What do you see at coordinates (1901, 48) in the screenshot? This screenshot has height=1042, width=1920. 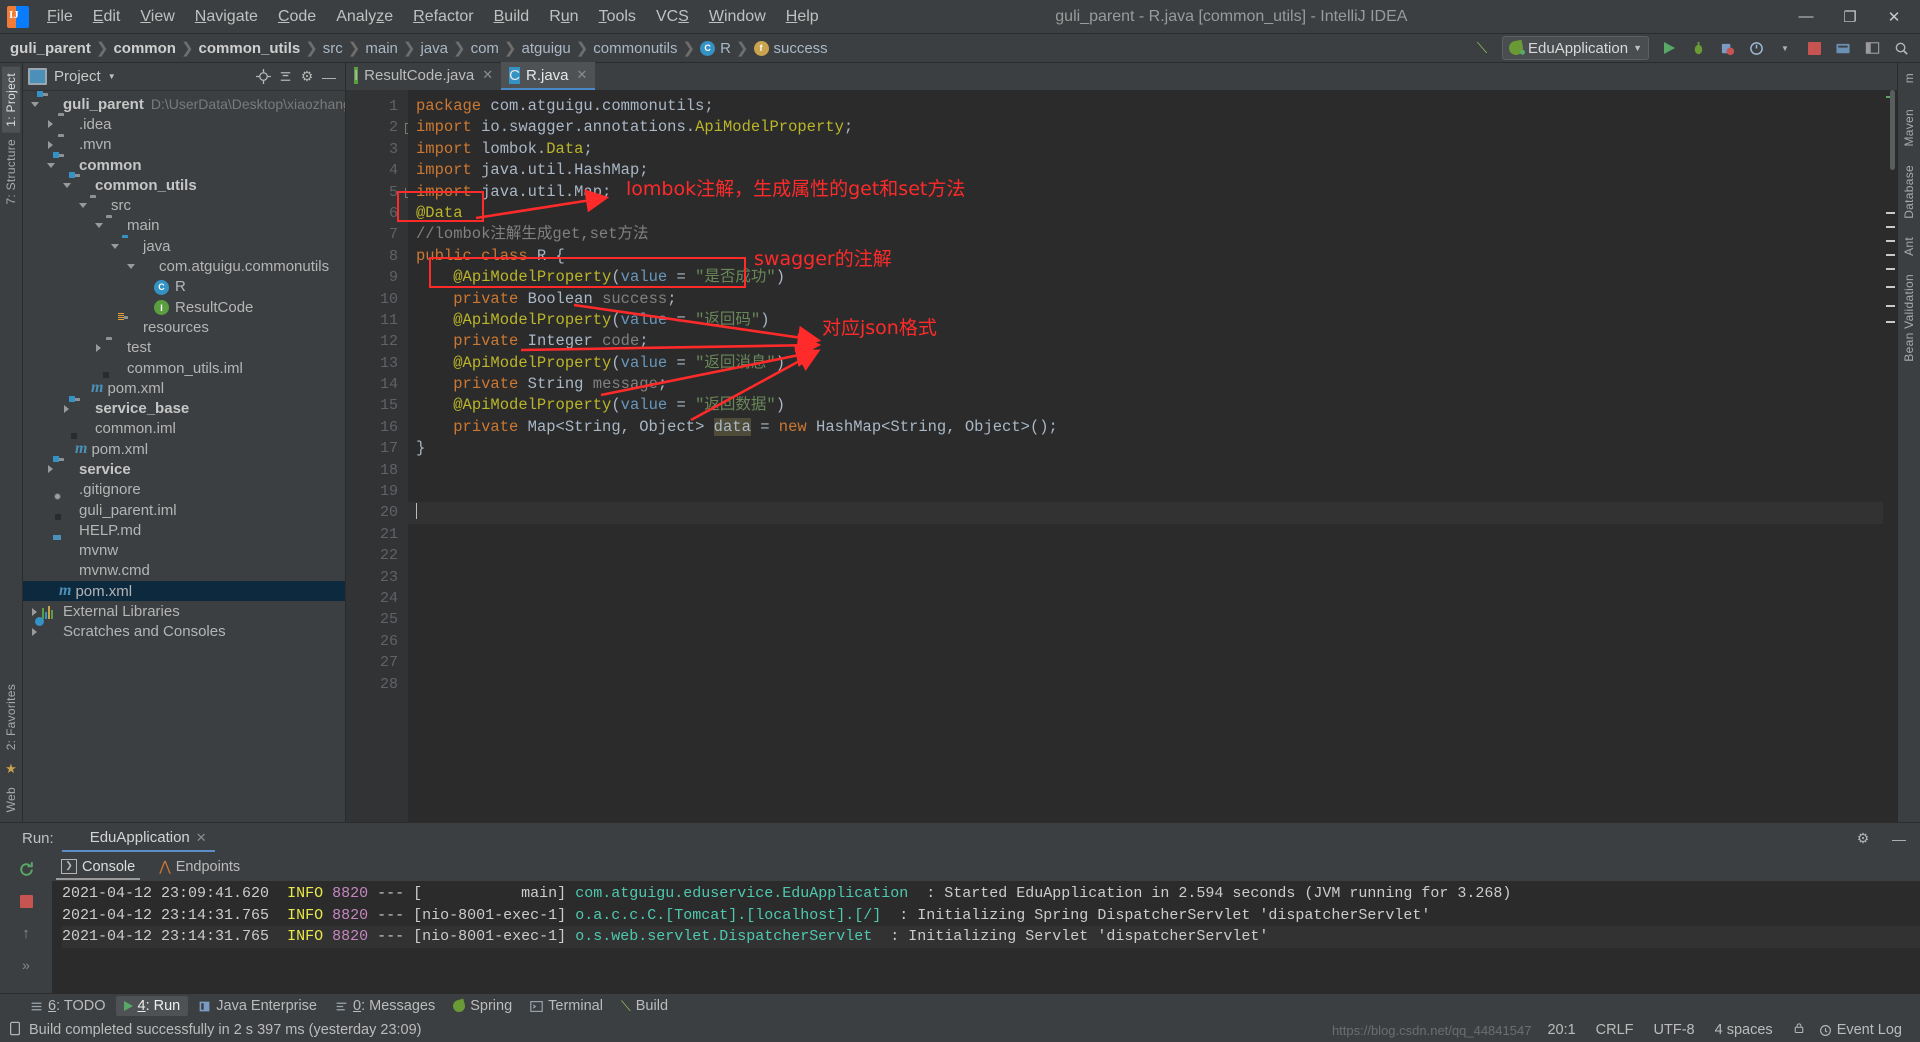 I see `search-icon` at bounding box center [1901, 48].